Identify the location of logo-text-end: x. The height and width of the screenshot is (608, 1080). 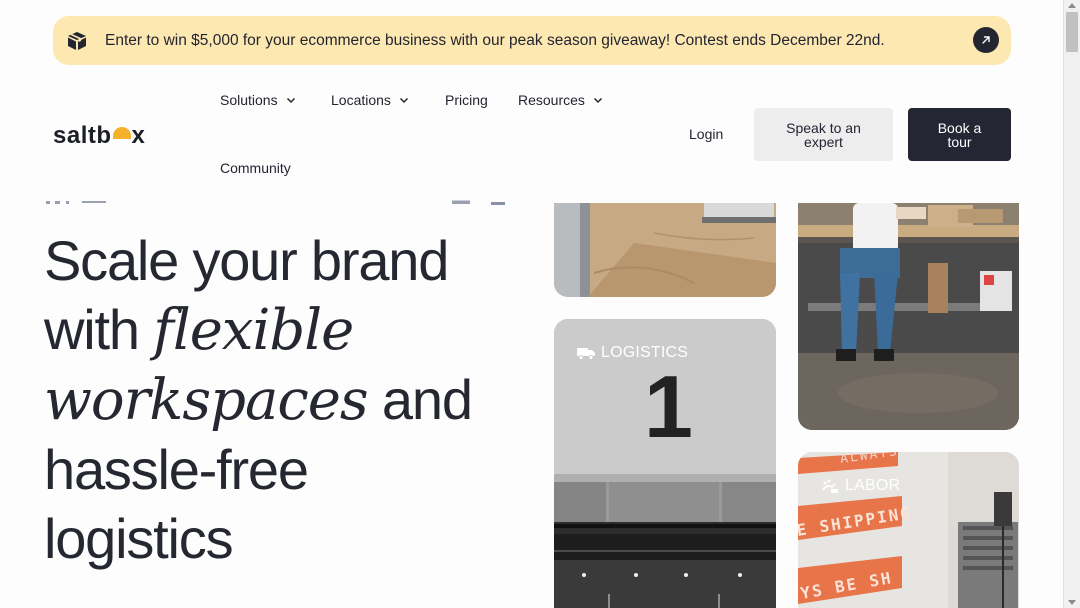
(138, 135).